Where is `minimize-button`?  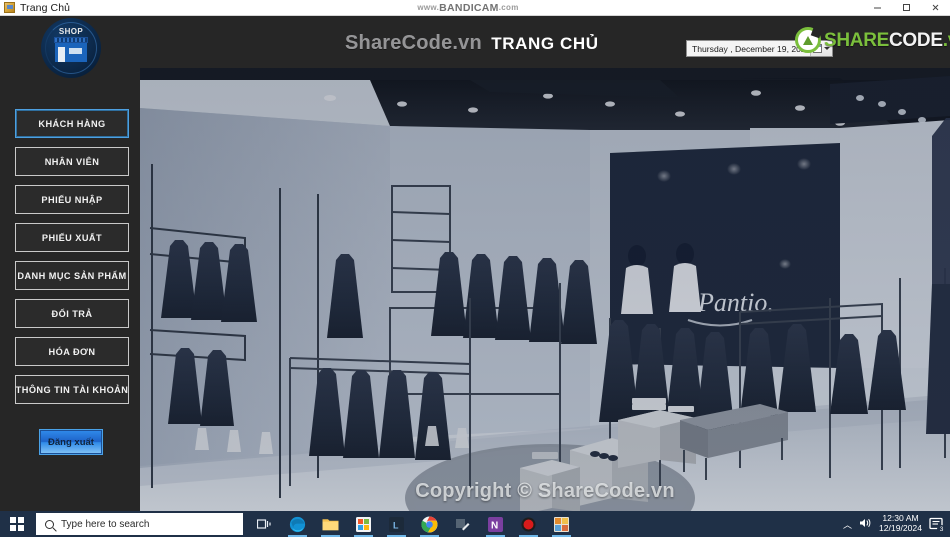
minimize-button is located at coordinates (877, 8).